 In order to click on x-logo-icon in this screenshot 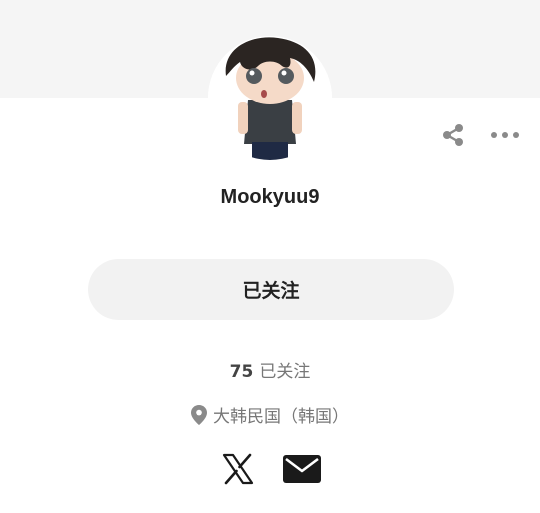, I will do `click(238, 469)`.